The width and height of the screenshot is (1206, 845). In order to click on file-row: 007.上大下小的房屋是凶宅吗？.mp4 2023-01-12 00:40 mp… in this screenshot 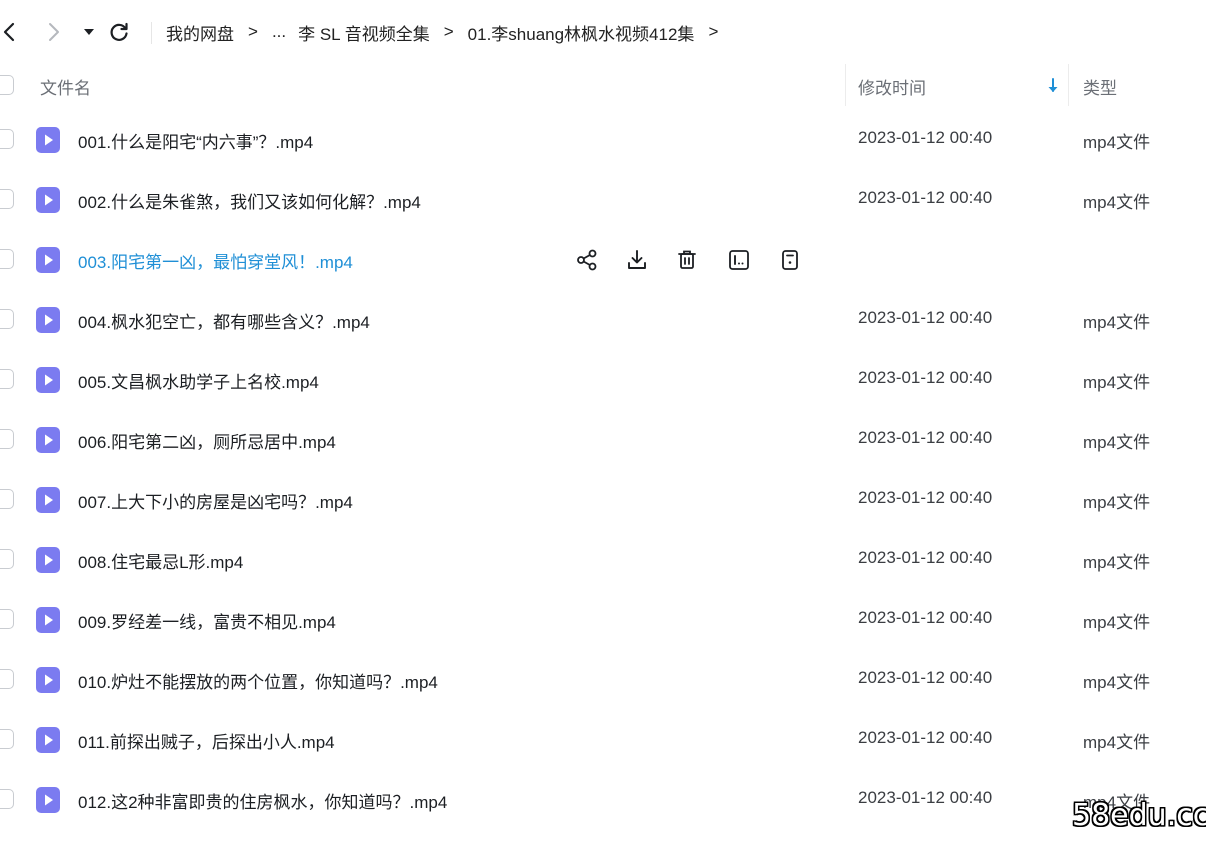, I will do `click(603, 499)`.